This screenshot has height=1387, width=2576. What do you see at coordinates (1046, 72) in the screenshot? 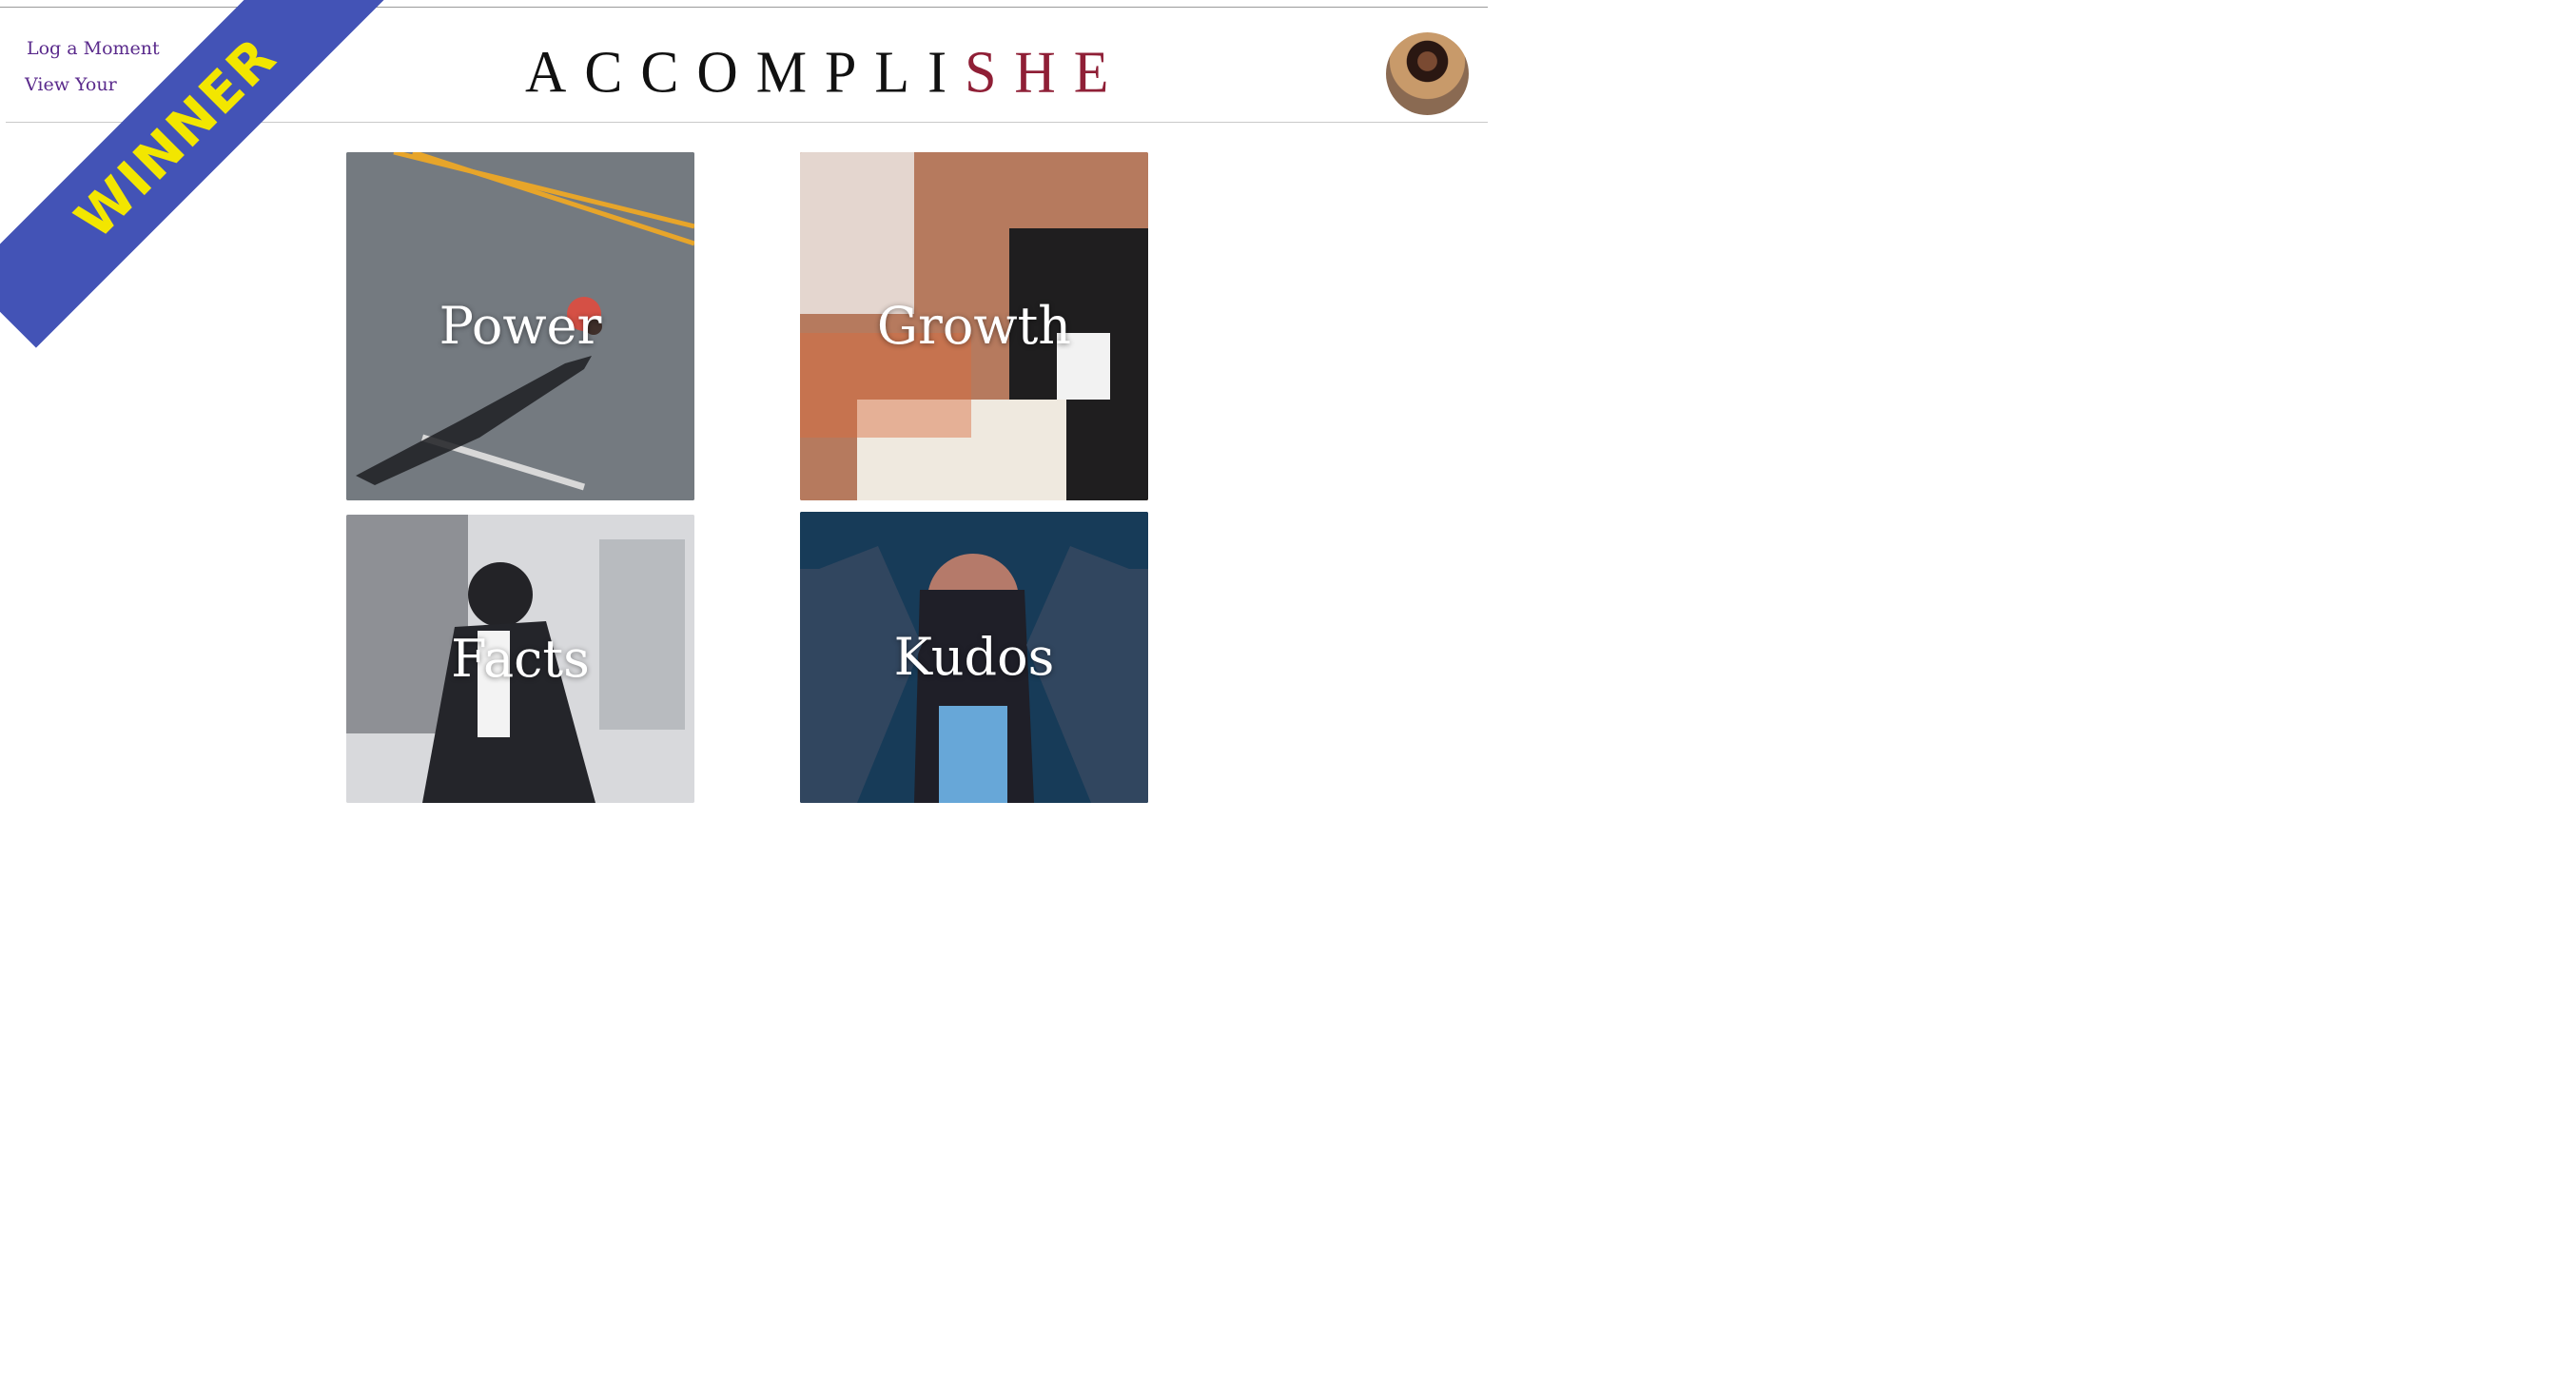
I see `logo-accent: SHE` at bounding box center [1046, 72].